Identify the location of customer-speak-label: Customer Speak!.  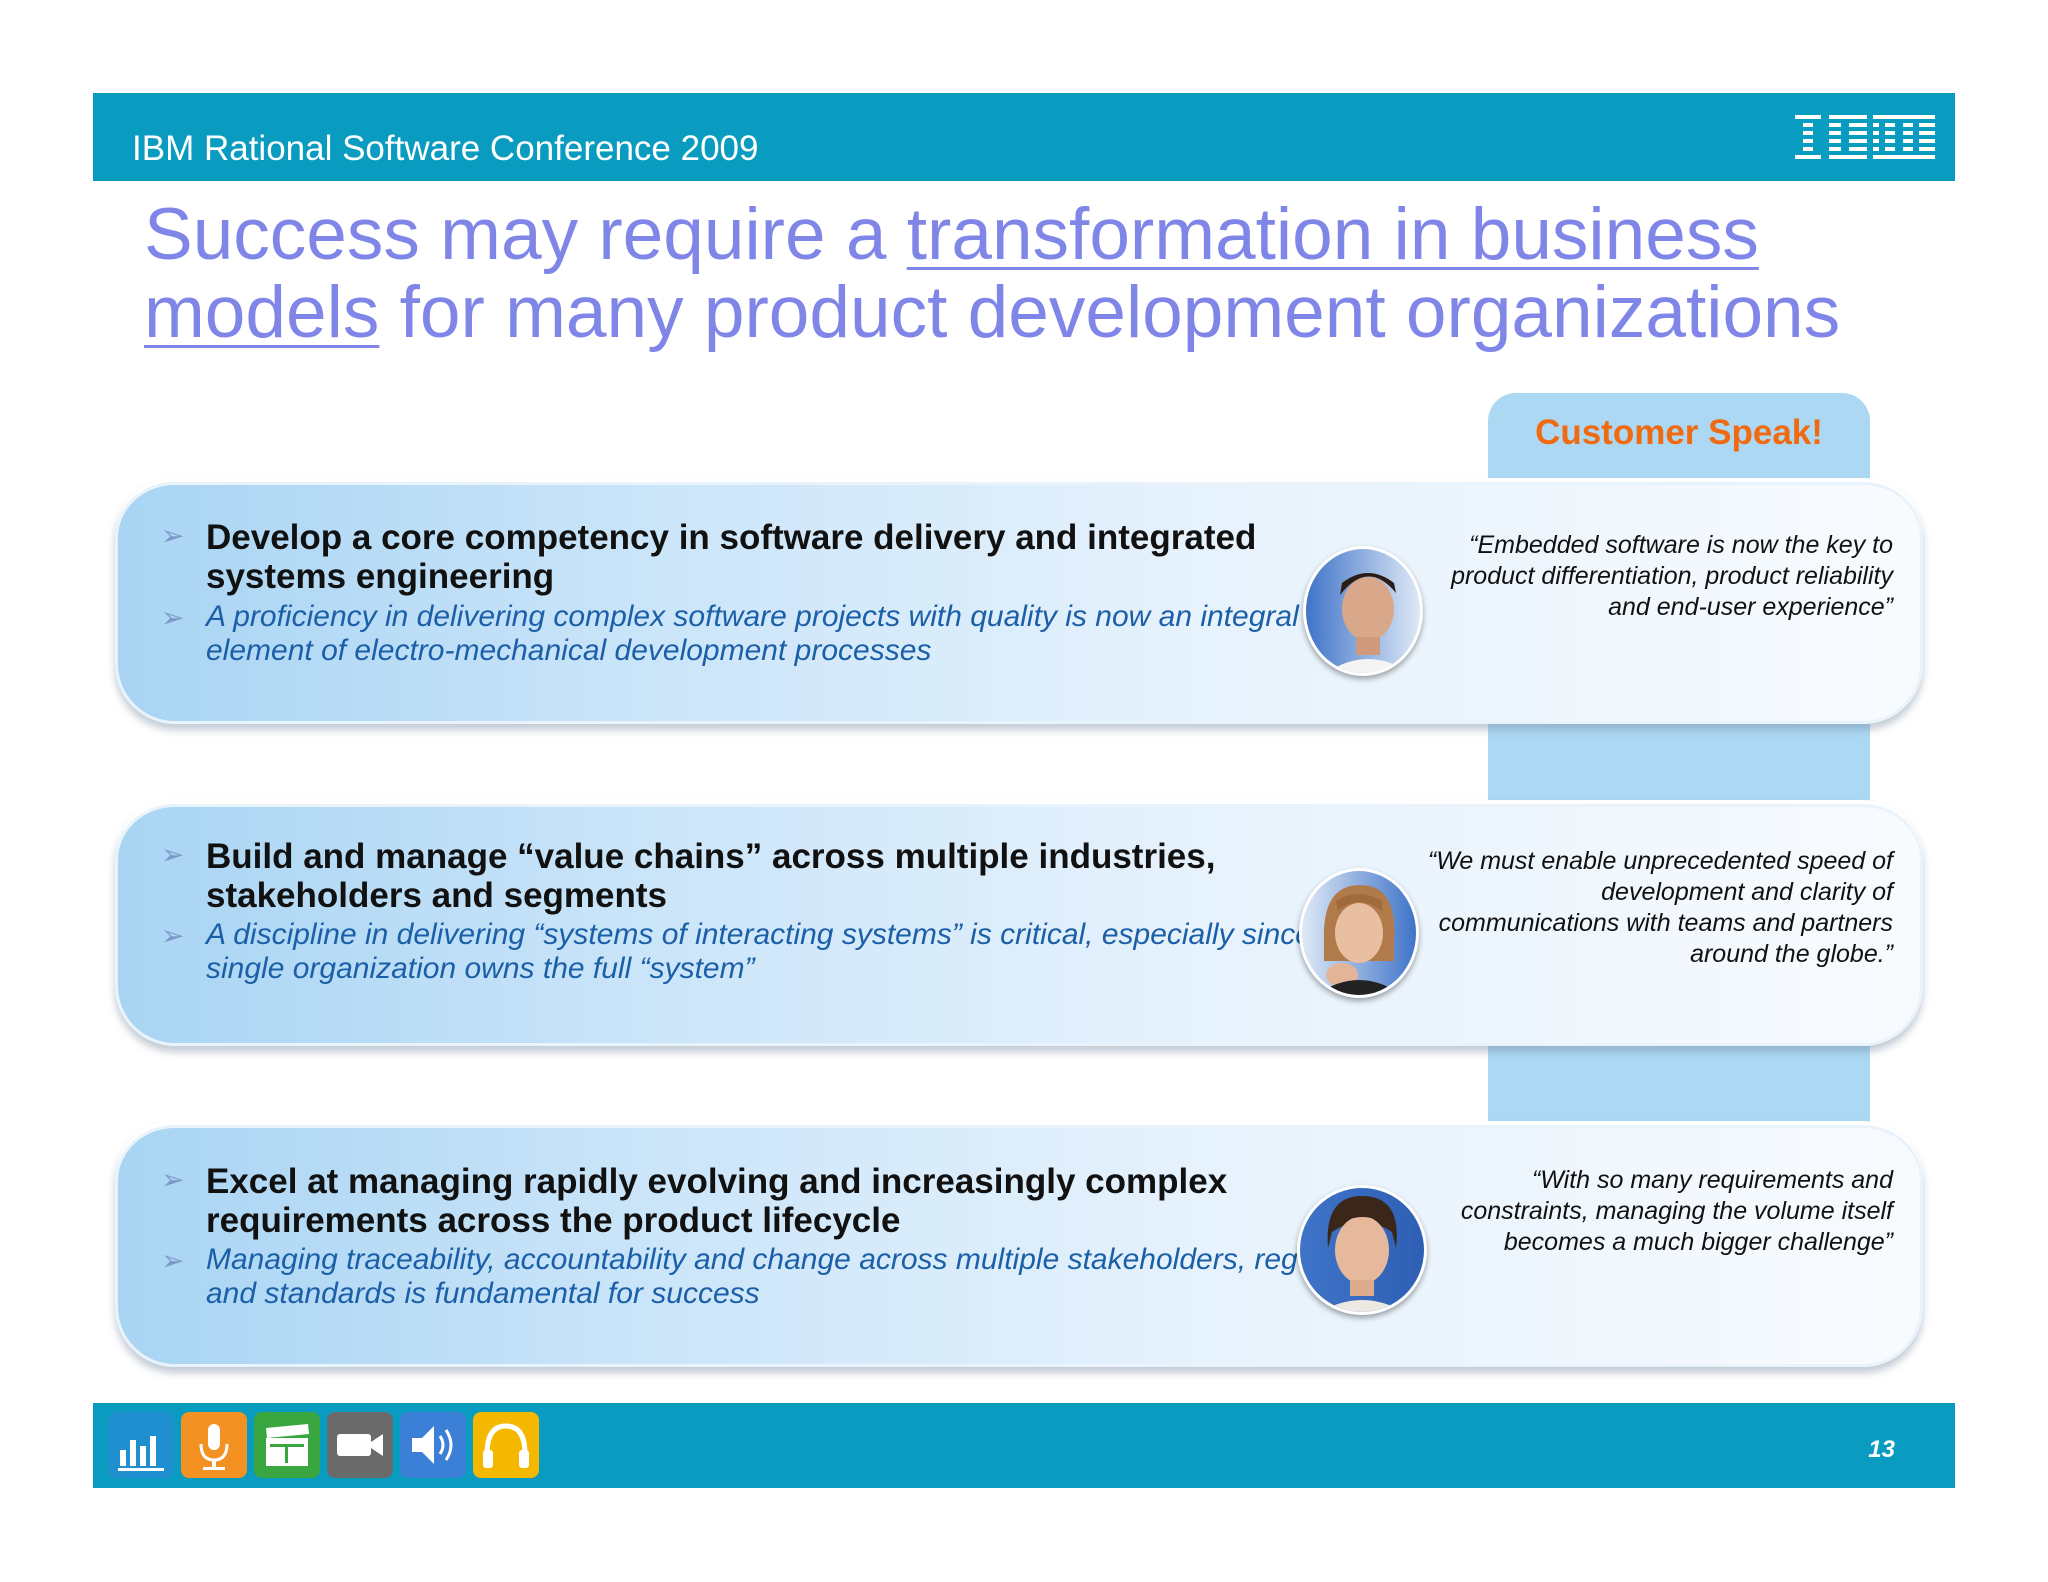
(1679, 432).